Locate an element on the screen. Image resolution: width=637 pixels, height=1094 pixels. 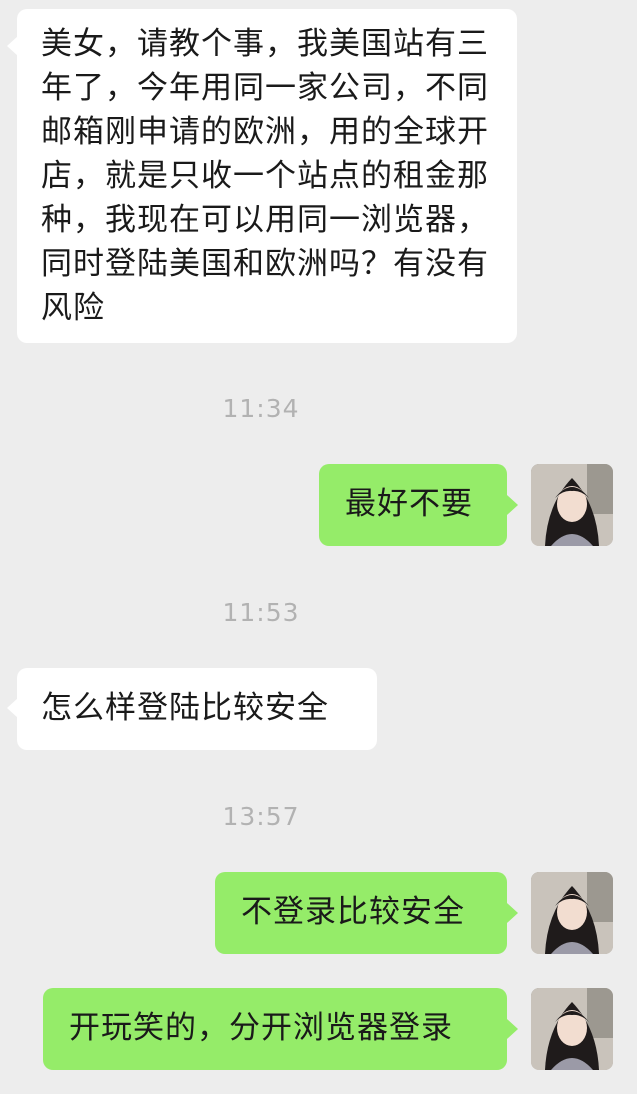
incoming-message-bubble: 怎么样登陆比较安全 is located at coordinates (197, 709).